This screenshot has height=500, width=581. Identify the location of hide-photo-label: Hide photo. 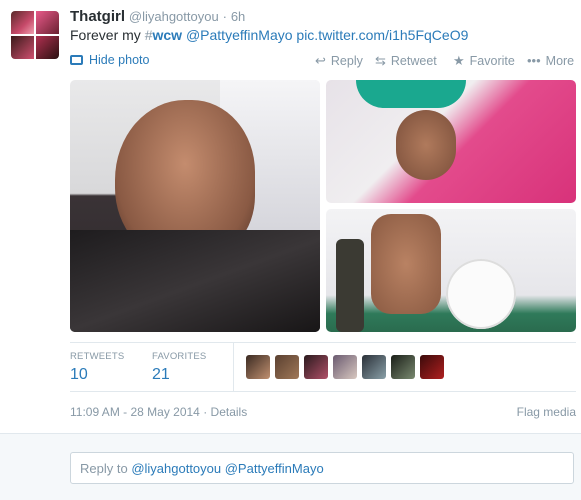
(119, 60).